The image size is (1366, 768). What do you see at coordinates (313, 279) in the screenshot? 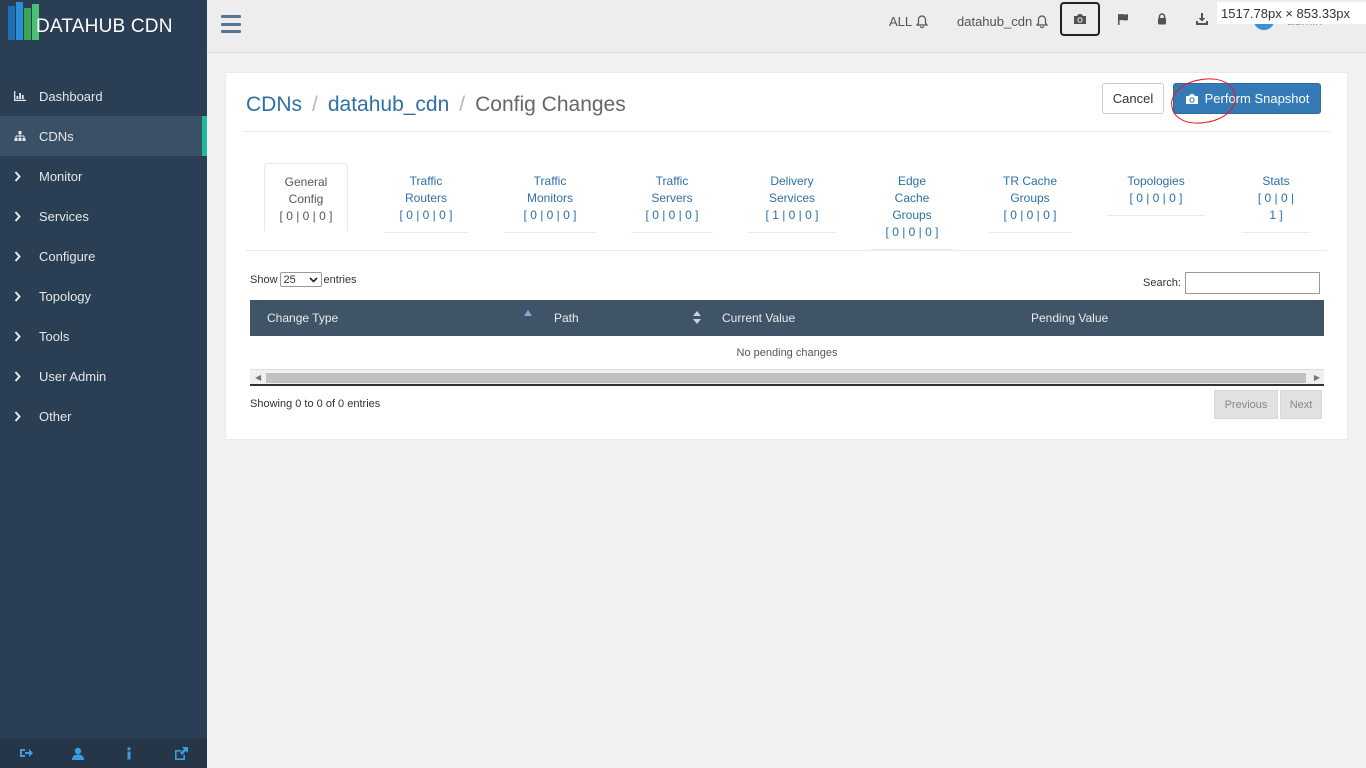
I see `chevron-down-icon` at bounding box center [313, 279].